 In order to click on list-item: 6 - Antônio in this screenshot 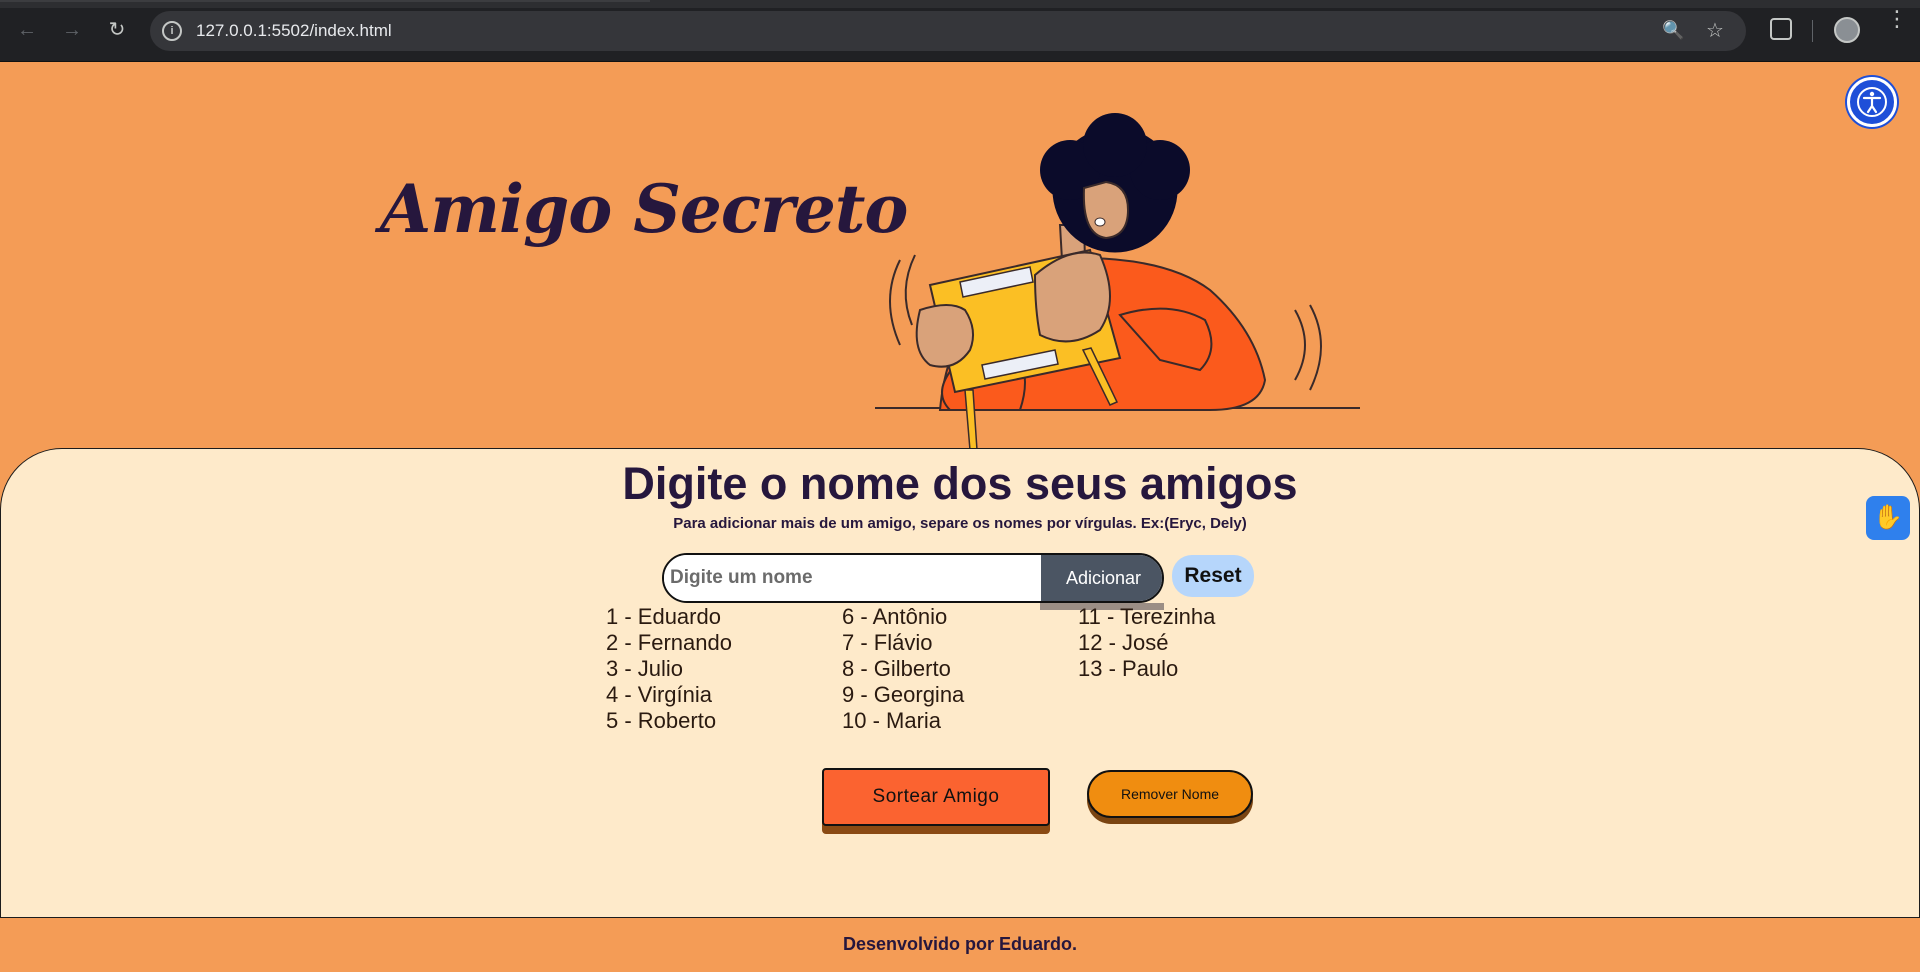, I will do `click(895, 616)`.